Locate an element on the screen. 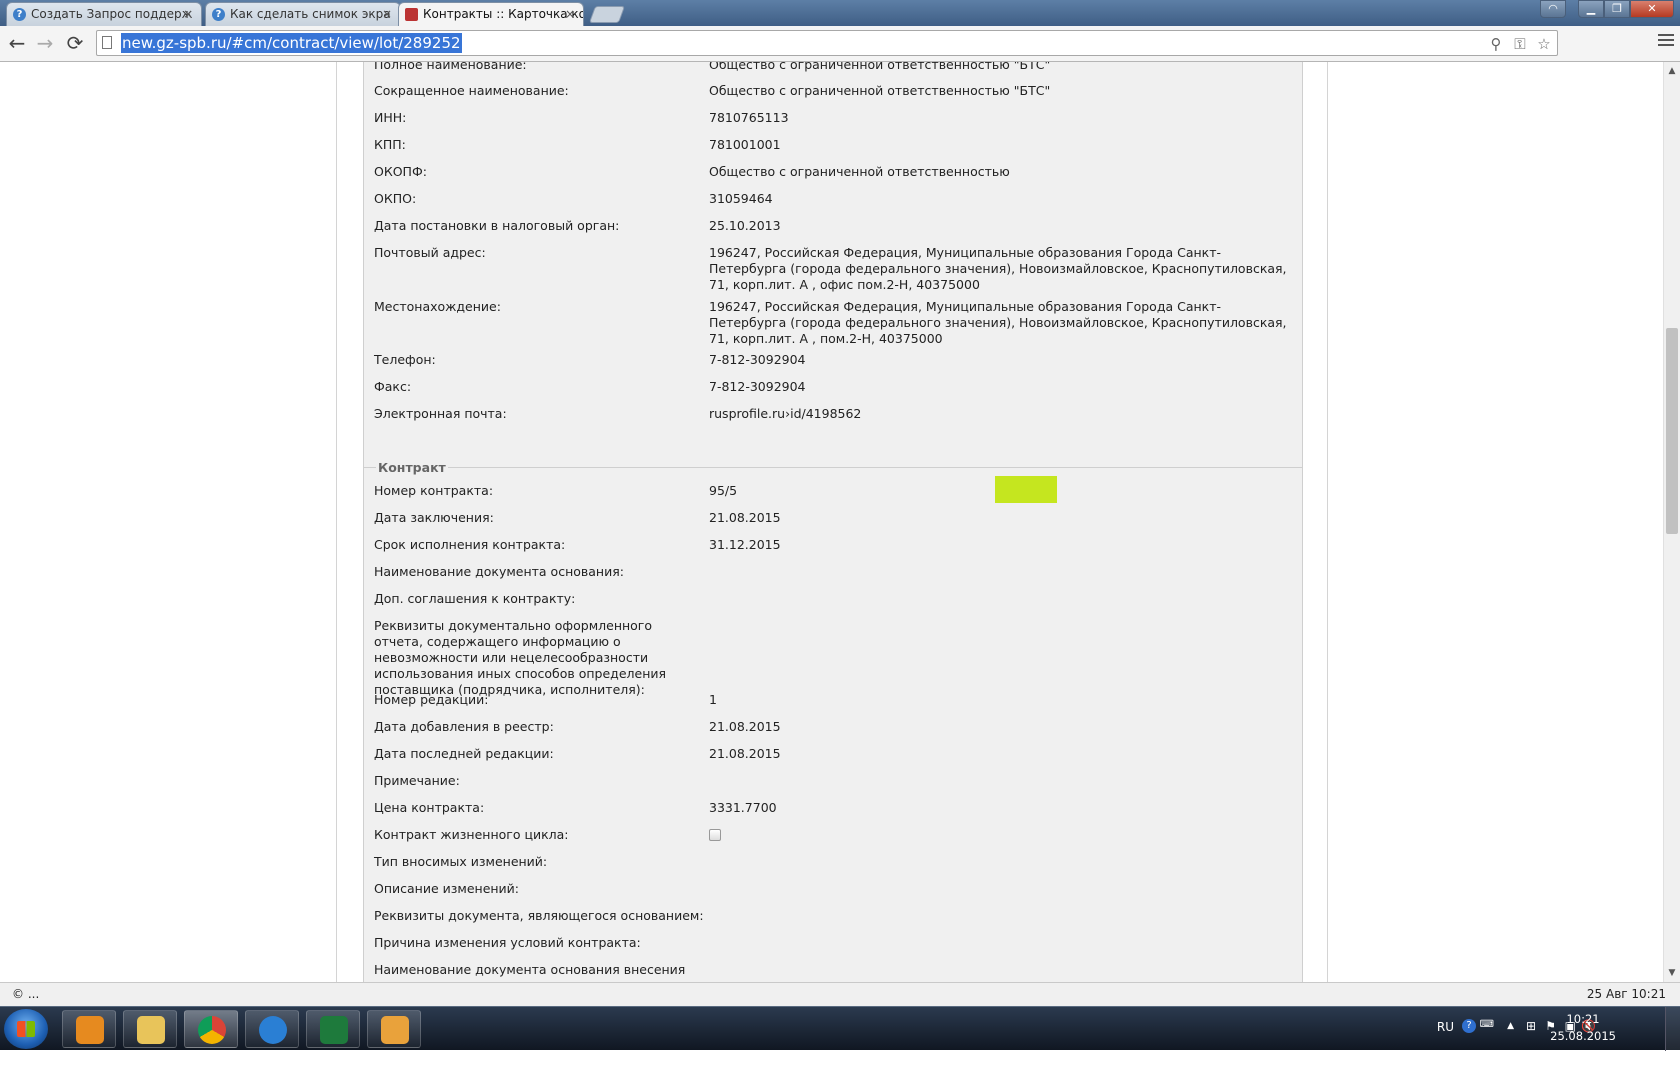 This screenshot has height=1065, width=1680. page-icon is located at coordinates (107, 42).